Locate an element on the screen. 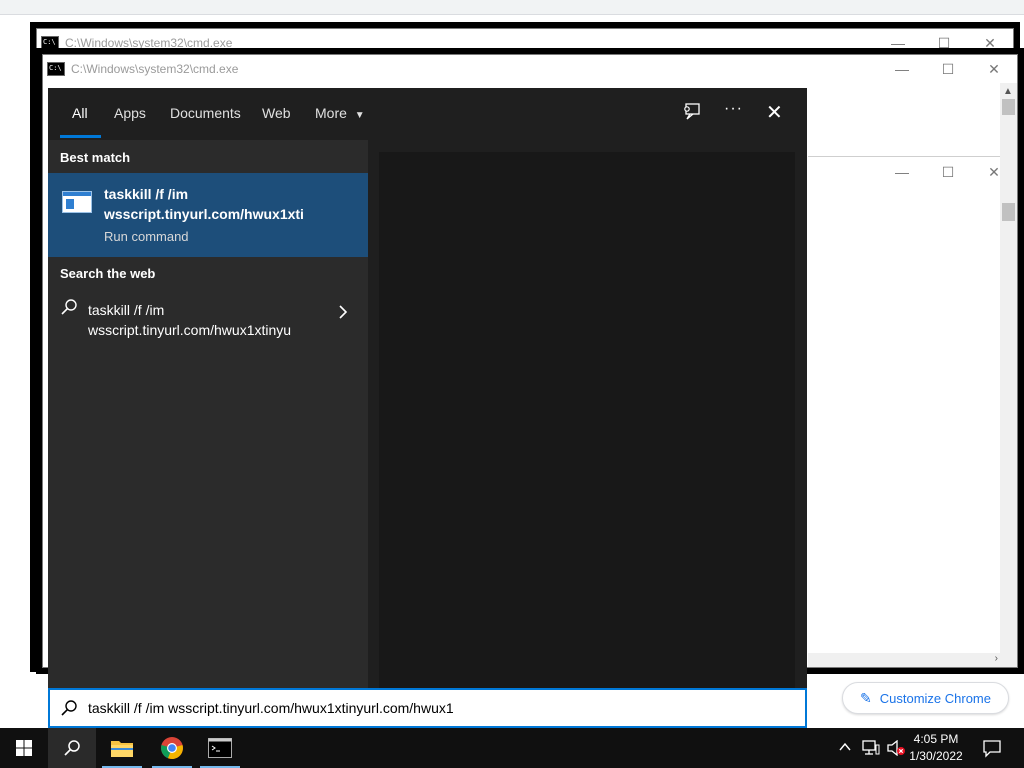 Image resolution: width=1024 pixels, height=768 pixels. search-input is located at coordinates (413, 708).